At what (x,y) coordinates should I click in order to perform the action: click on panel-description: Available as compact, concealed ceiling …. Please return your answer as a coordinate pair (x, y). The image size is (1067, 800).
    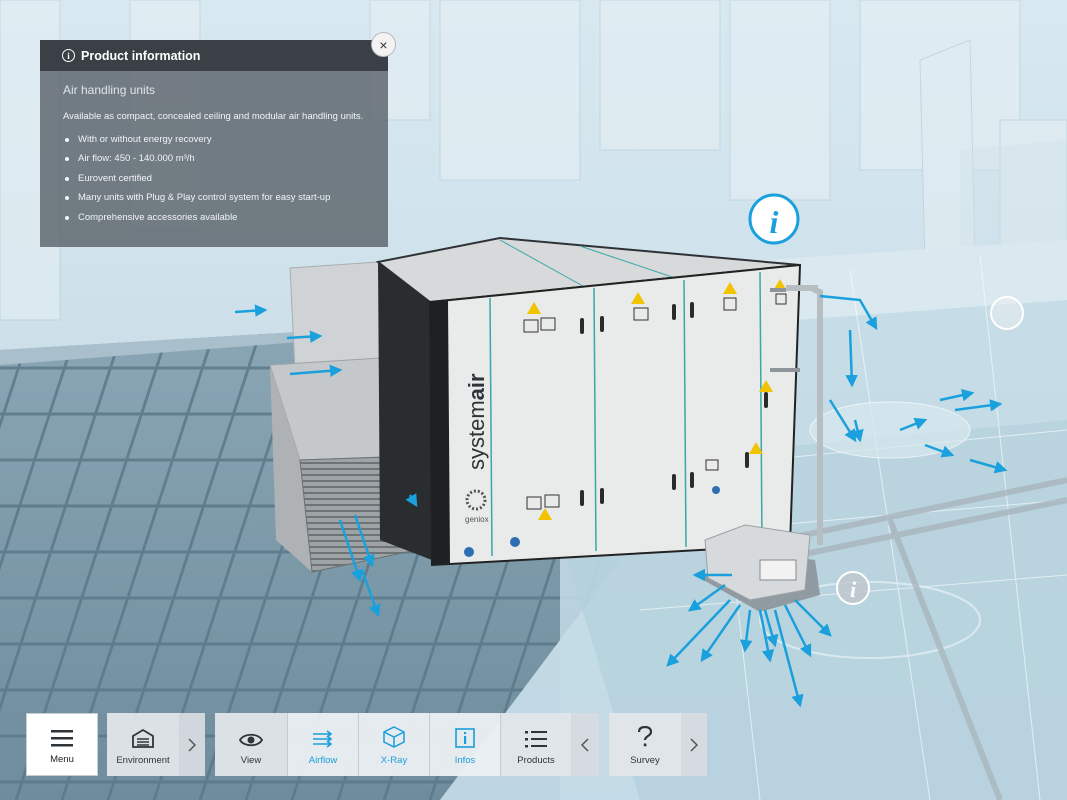
    Looking at the image, I should click on (213, 116).